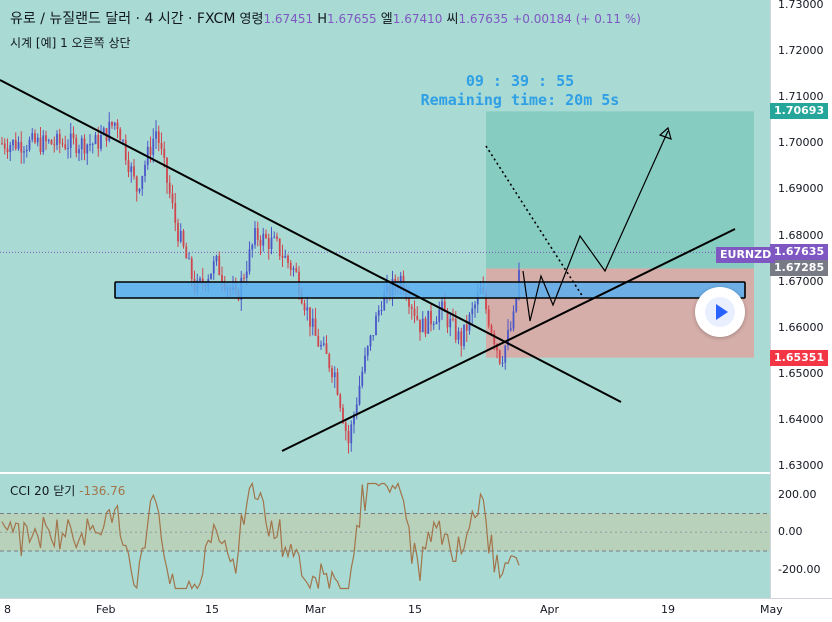 This screenshot has height=622, width=832. I want to click on price-tick-label: 1.67000, so click(801, 281).